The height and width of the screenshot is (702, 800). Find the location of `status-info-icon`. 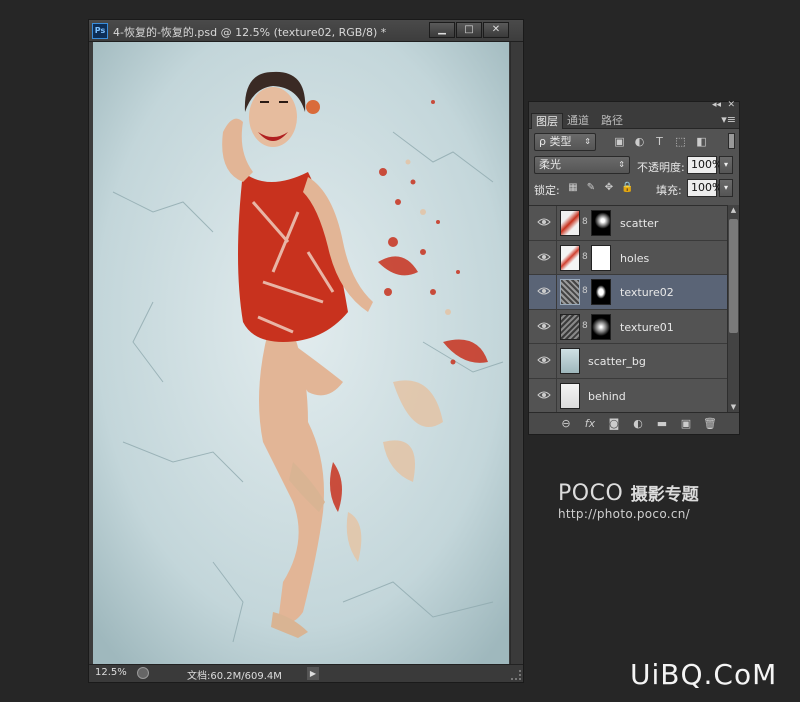

status-info-icon is located at coordinates (143, 673).